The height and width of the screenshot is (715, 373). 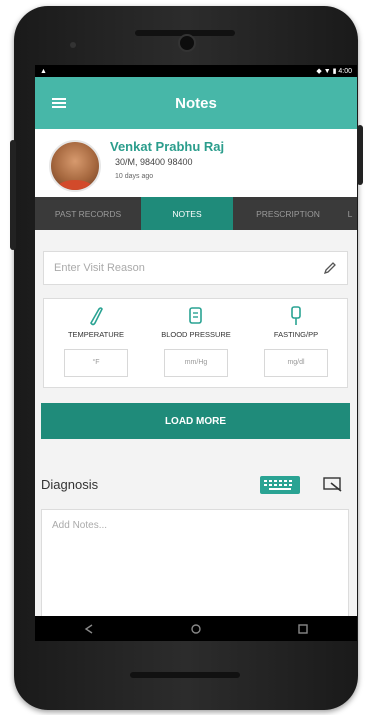 I want to click on vital-fasting: FASTING/PP mg/dl, so click(x=296, y=341).